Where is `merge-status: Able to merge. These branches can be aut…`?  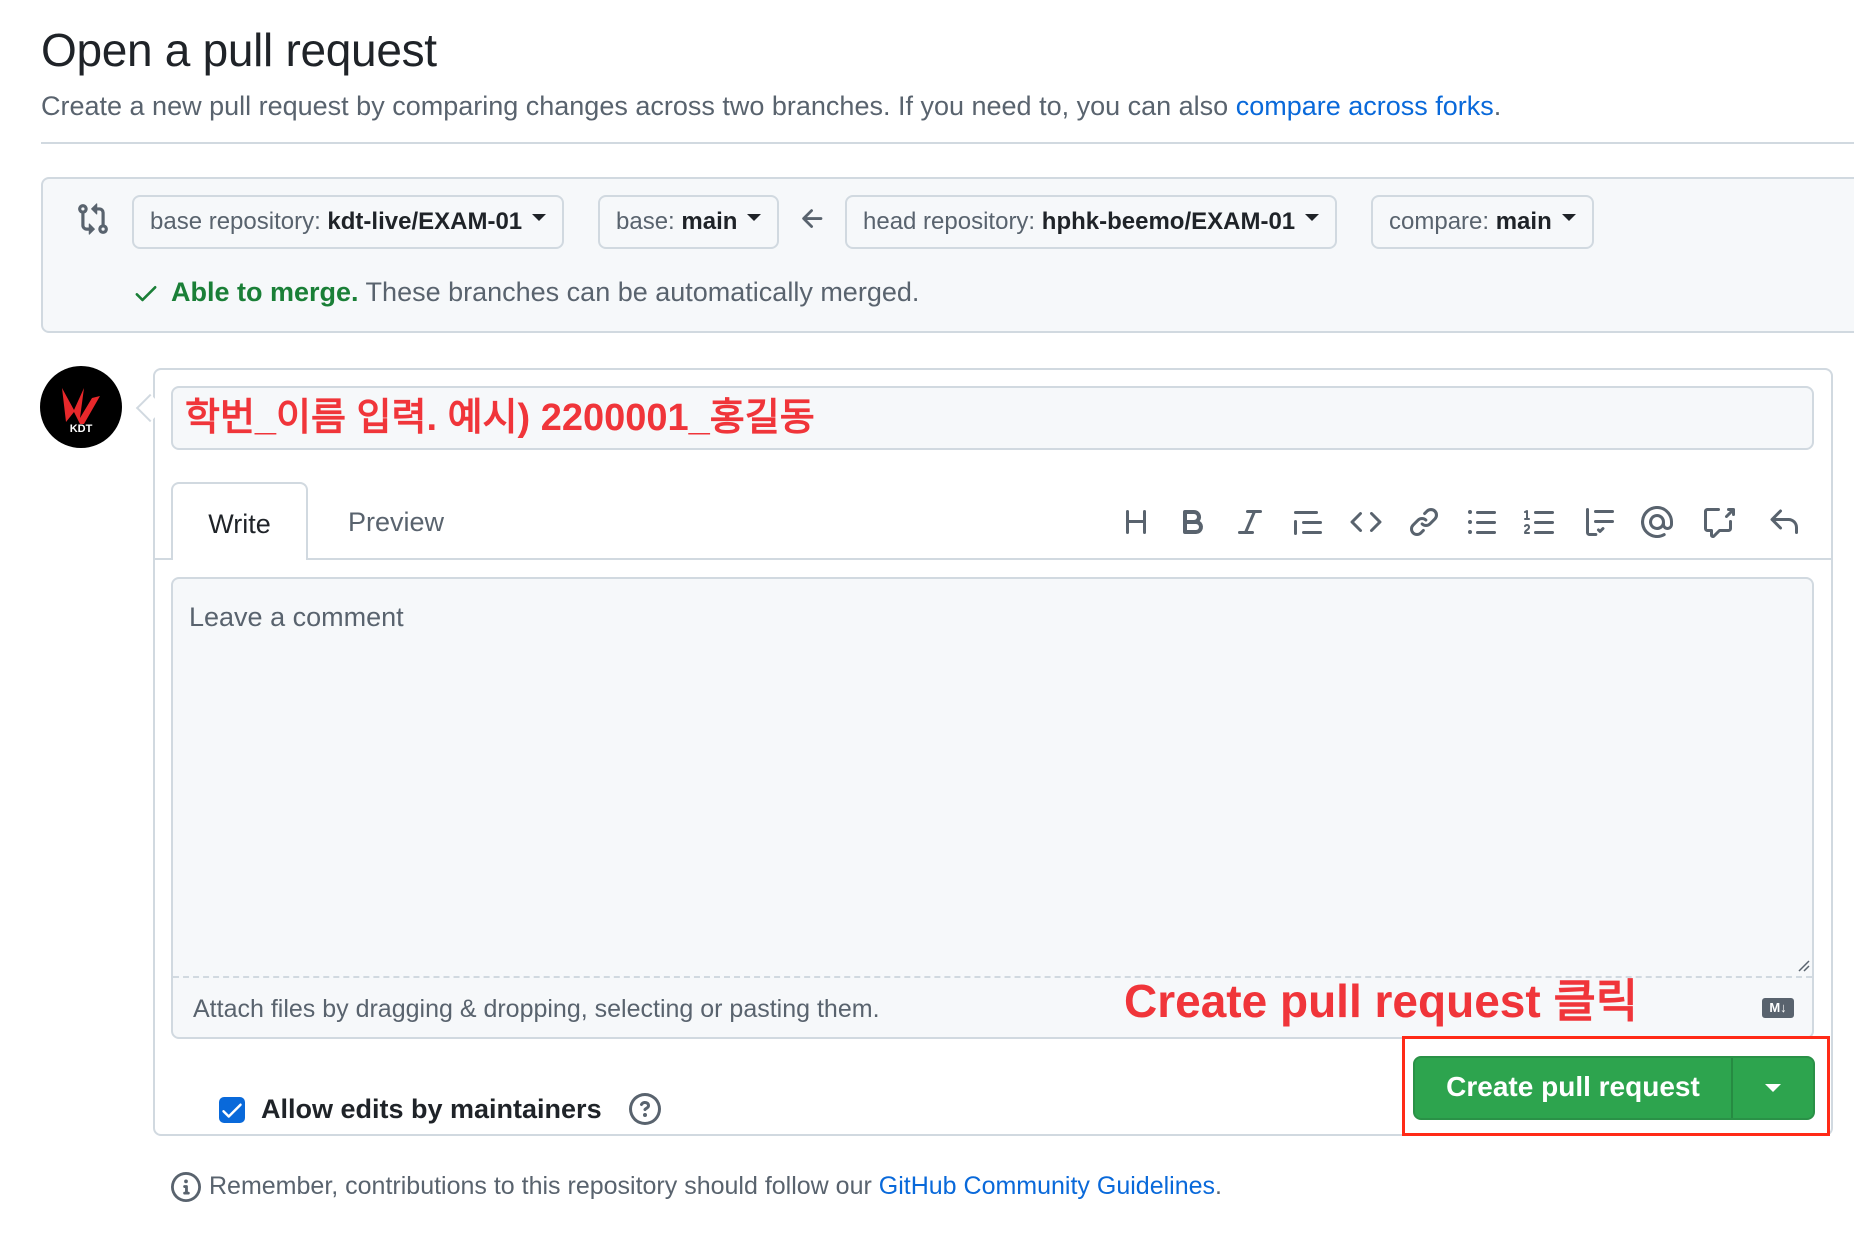
merge-status: Able to merge. These branches can be aut… is located at coordinates (545, 292).